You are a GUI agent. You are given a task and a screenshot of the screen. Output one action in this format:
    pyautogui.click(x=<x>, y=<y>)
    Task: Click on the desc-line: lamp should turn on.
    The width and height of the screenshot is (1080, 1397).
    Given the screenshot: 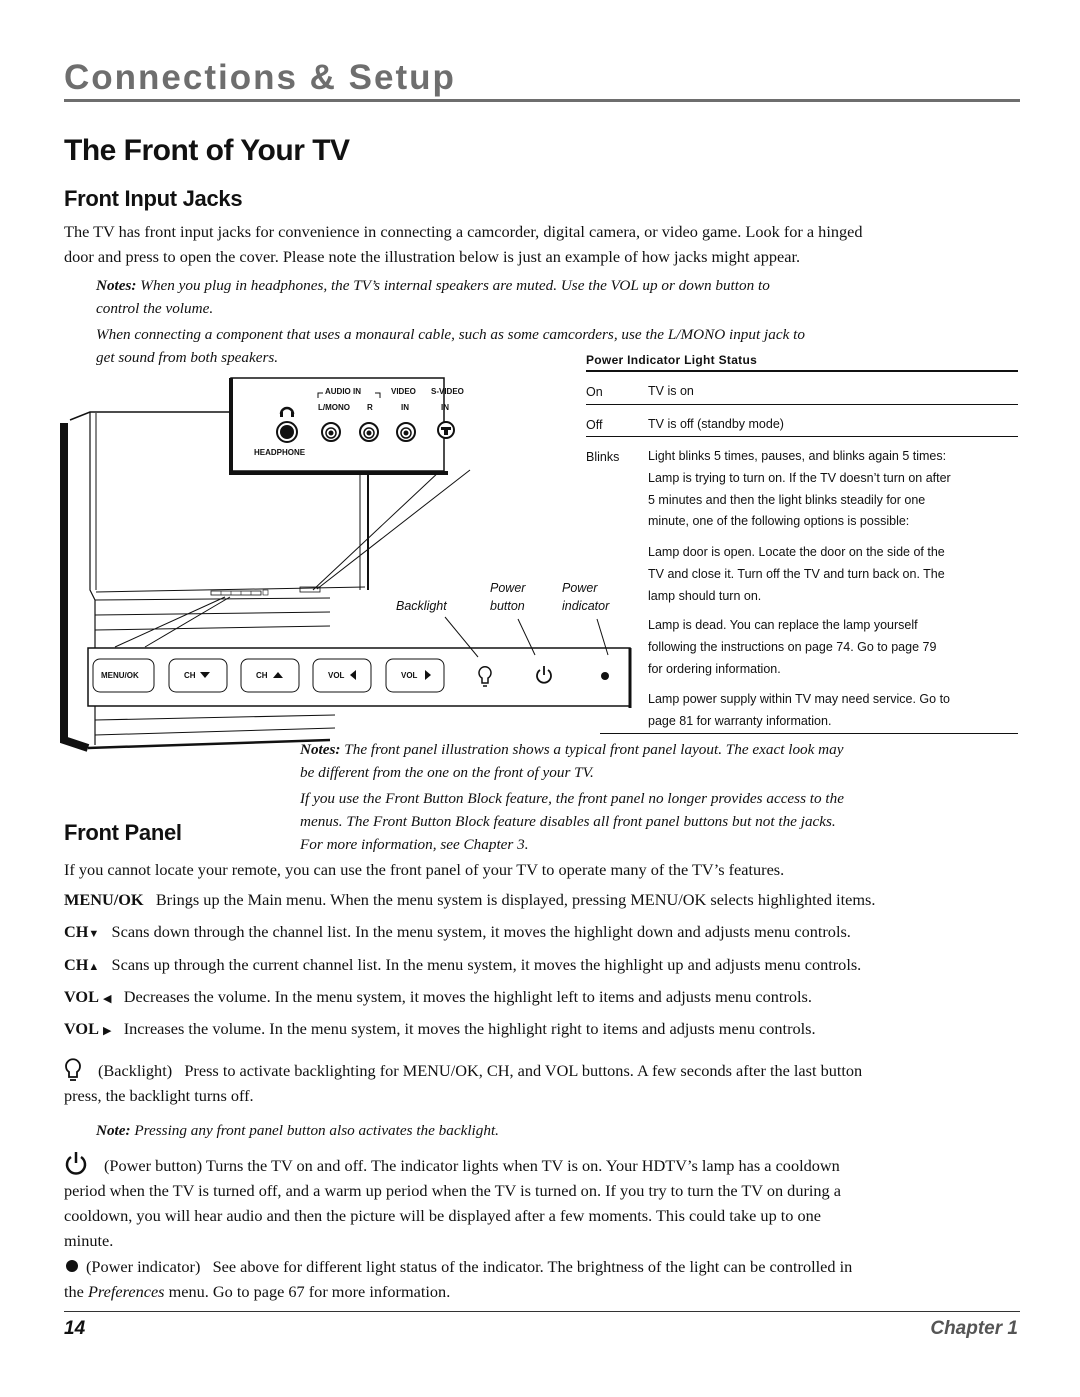 What is the action you would take?
    pyautogui.click(x=705, y=595)
    